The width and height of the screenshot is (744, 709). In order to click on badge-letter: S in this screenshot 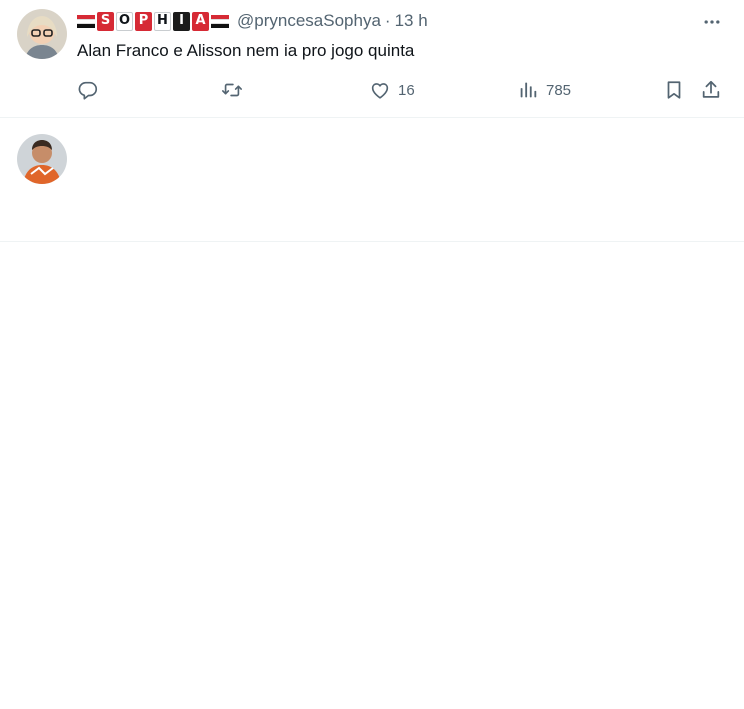, I will do `click(105, 21)`.